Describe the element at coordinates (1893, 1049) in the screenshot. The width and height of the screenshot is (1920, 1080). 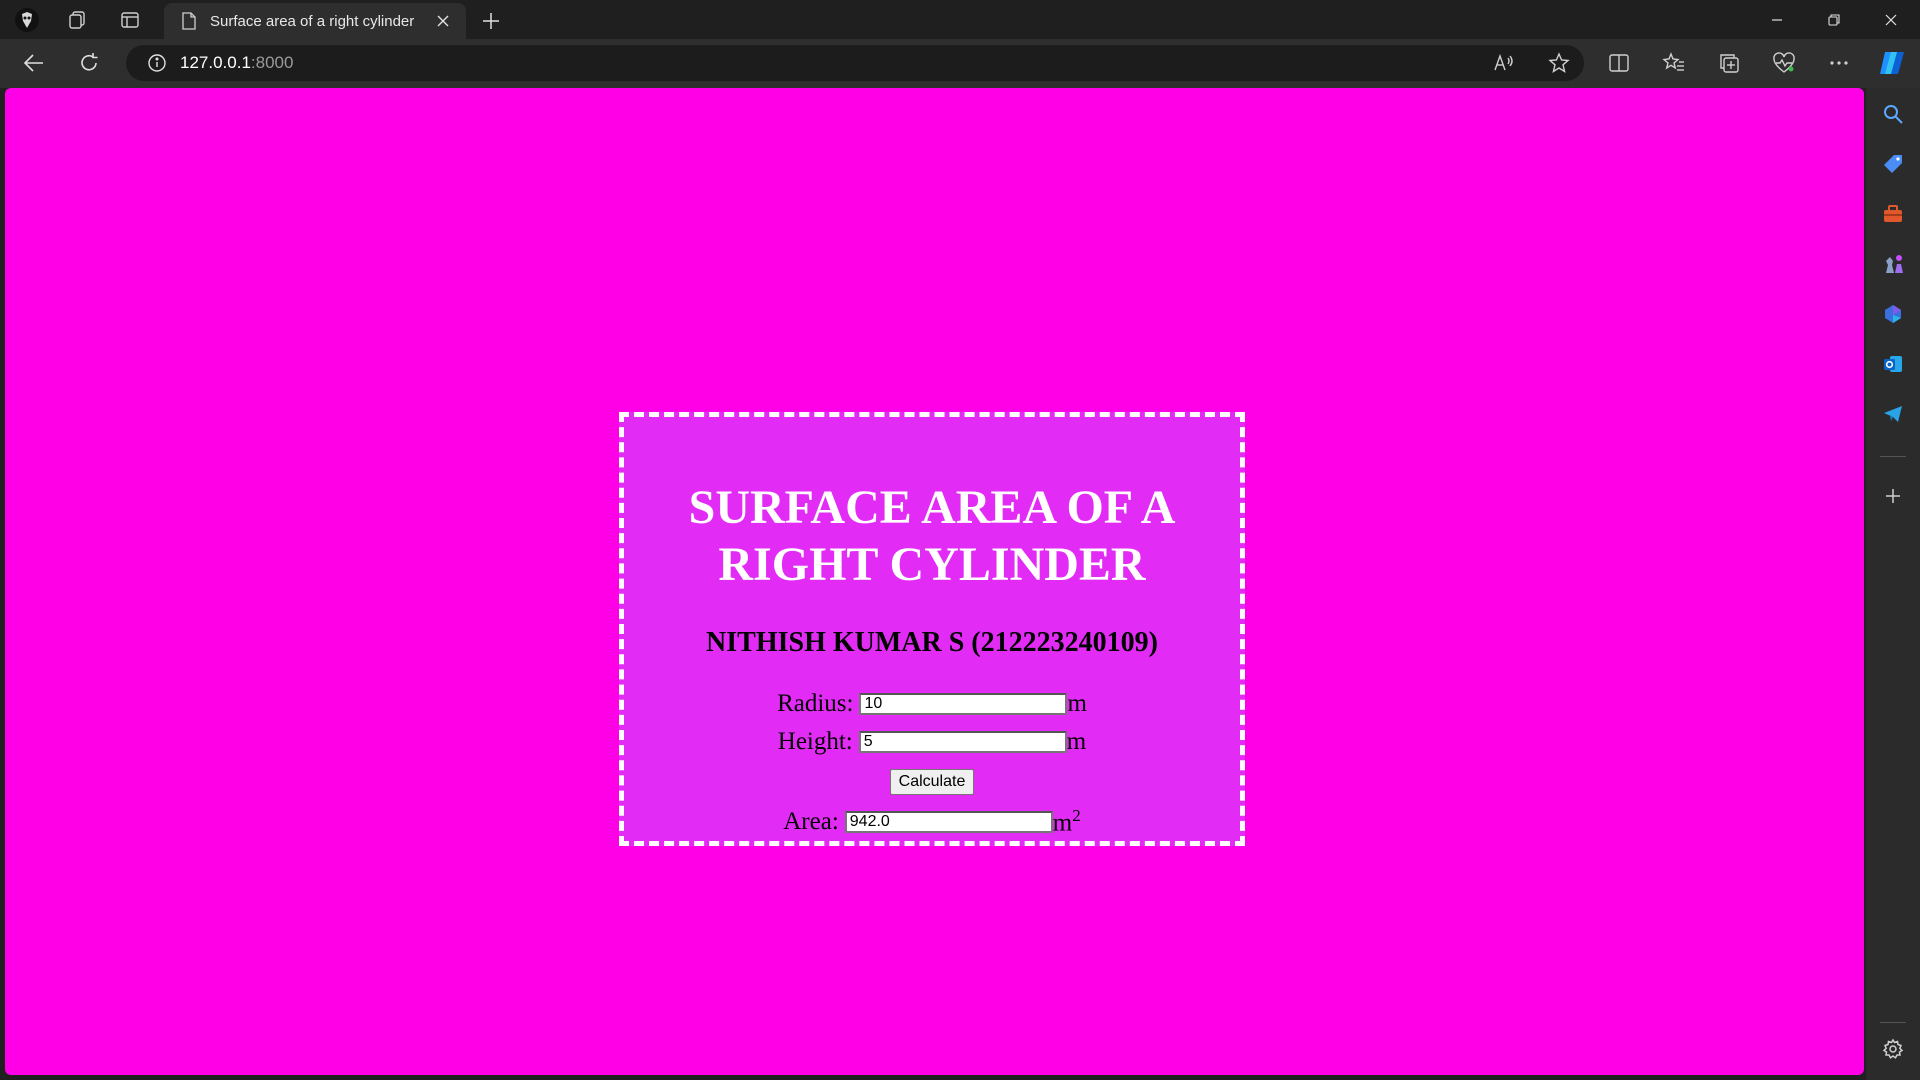
I see `settings-icon` at that location.